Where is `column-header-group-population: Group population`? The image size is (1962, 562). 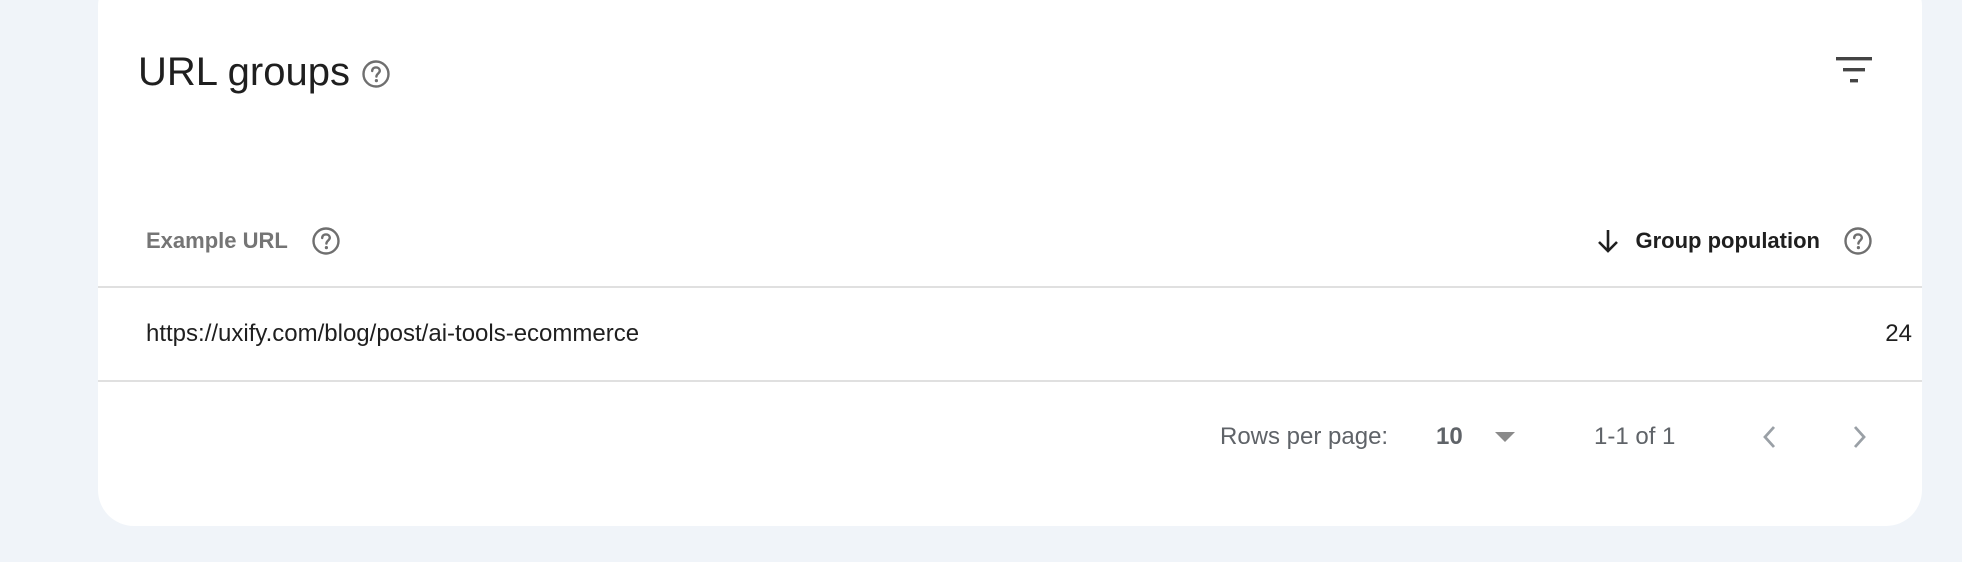
column-header-group-population: Group population is located at coordinates (1733, 241).